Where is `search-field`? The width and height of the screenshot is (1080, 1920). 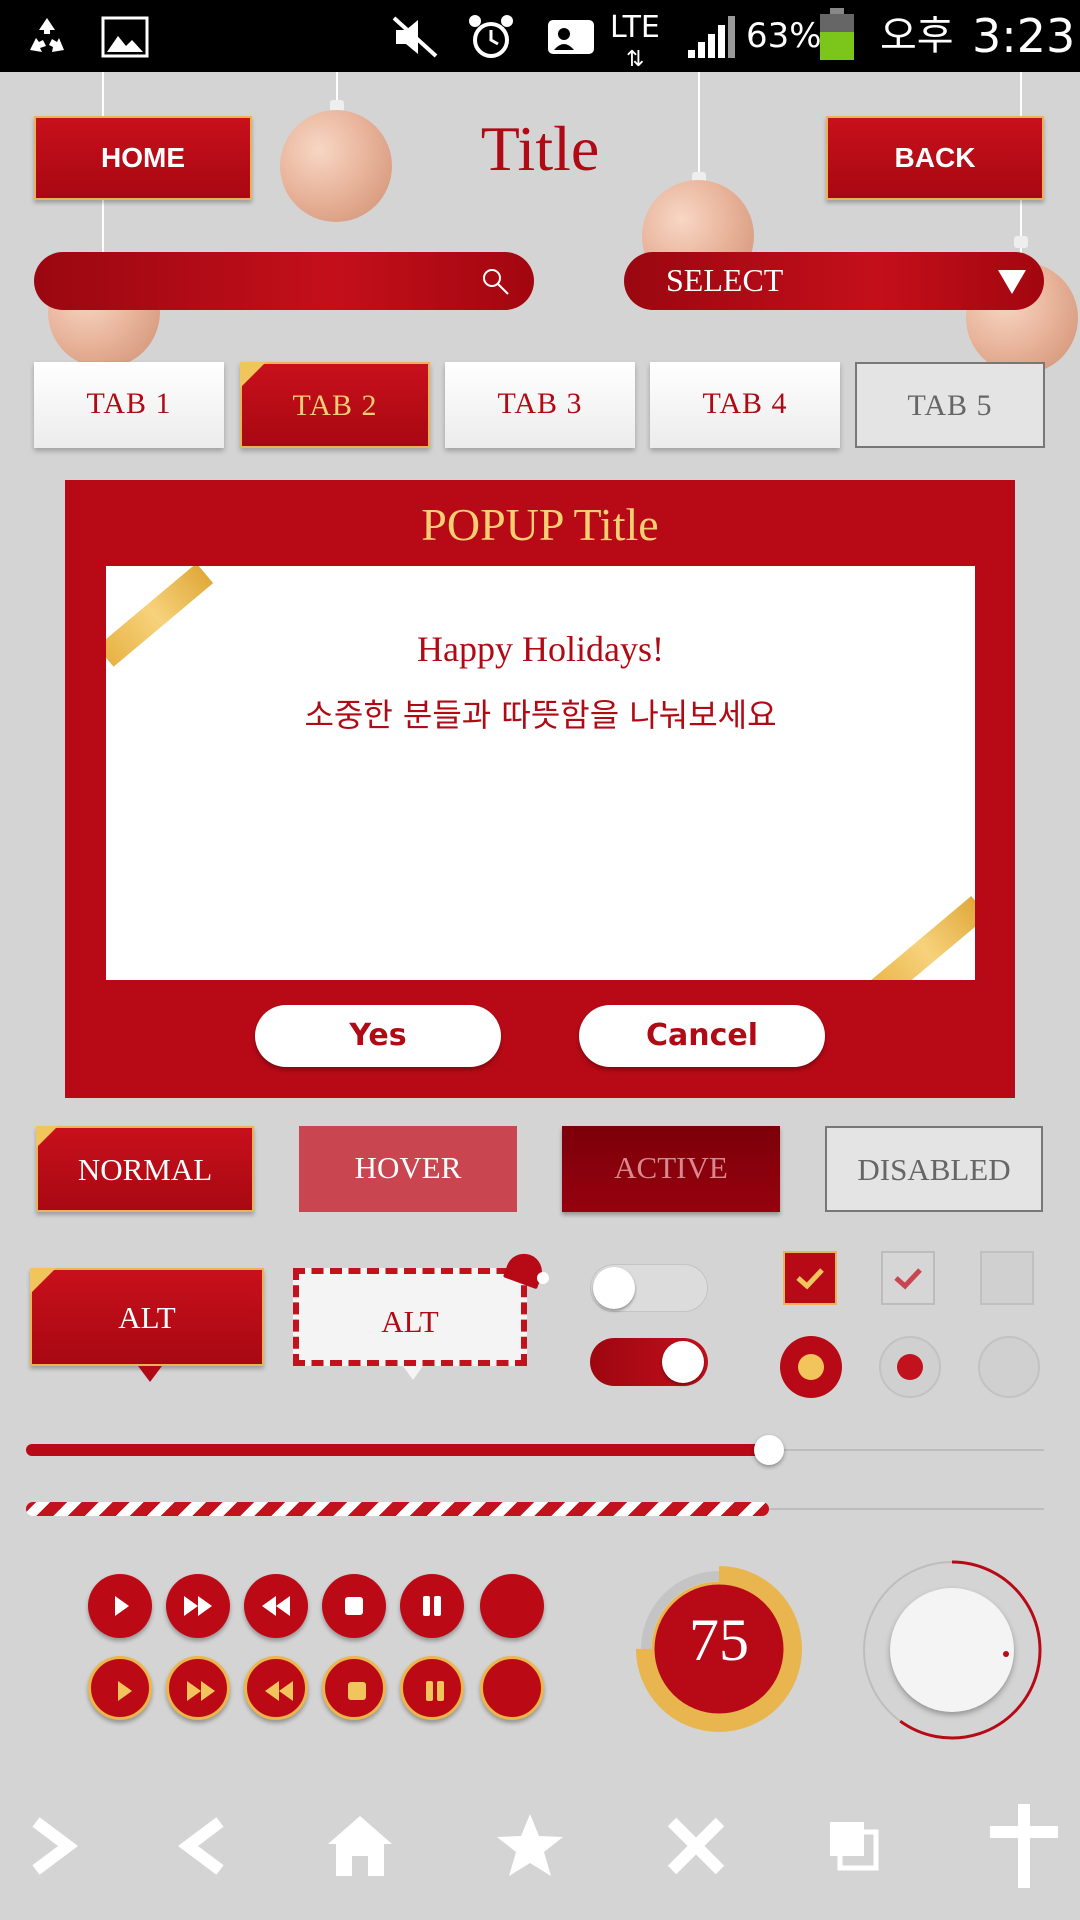
search-field is located at coordinates (284, 281).